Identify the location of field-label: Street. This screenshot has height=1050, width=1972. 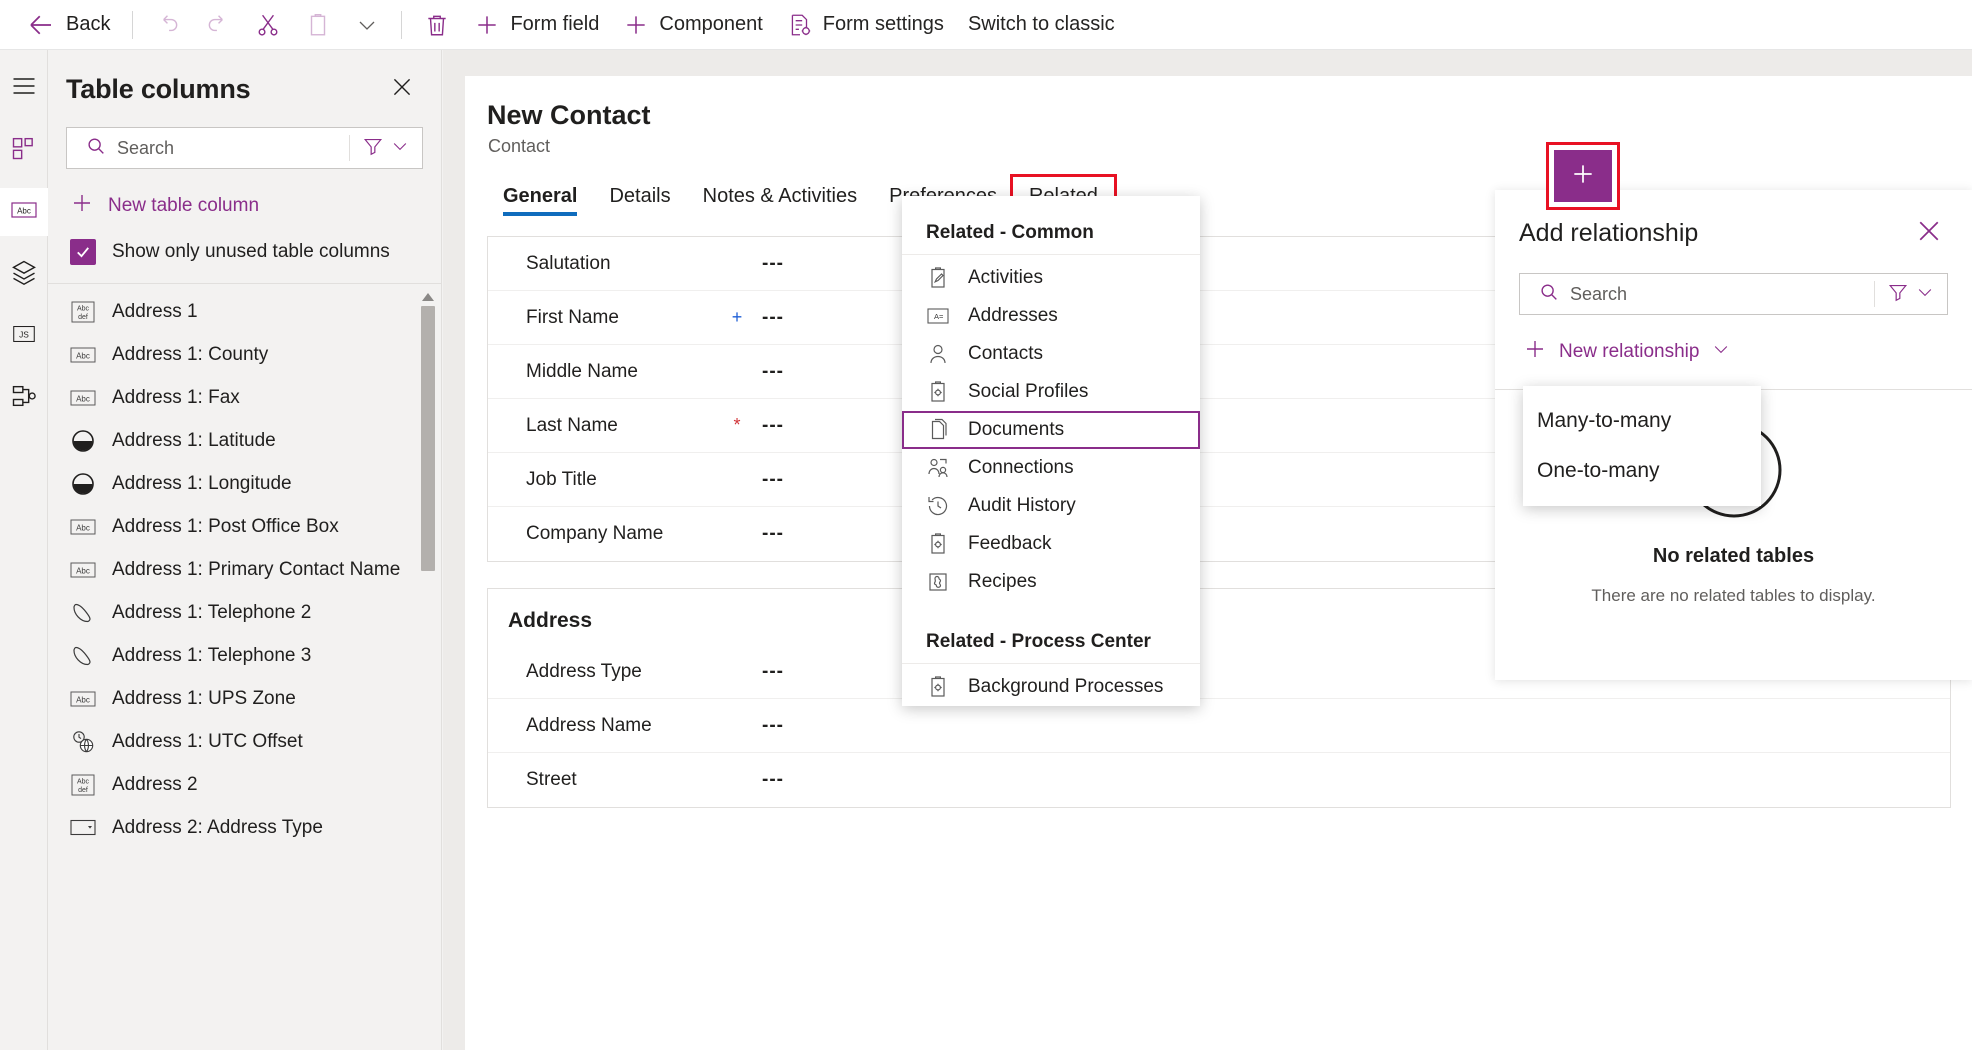
(551, 779).